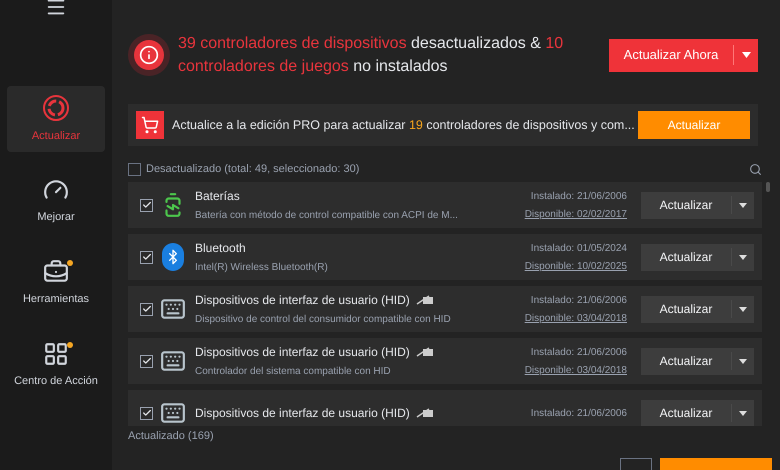  I want to click on outdated-summary: Desactualizado (total: 49, seleccionado: 30), so click(253, 169).